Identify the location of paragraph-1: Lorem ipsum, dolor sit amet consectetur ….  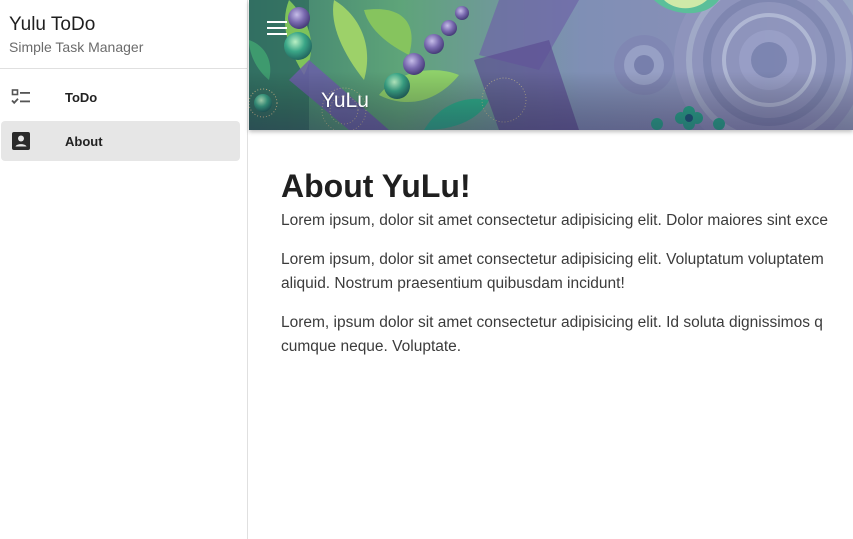
(567, 221).